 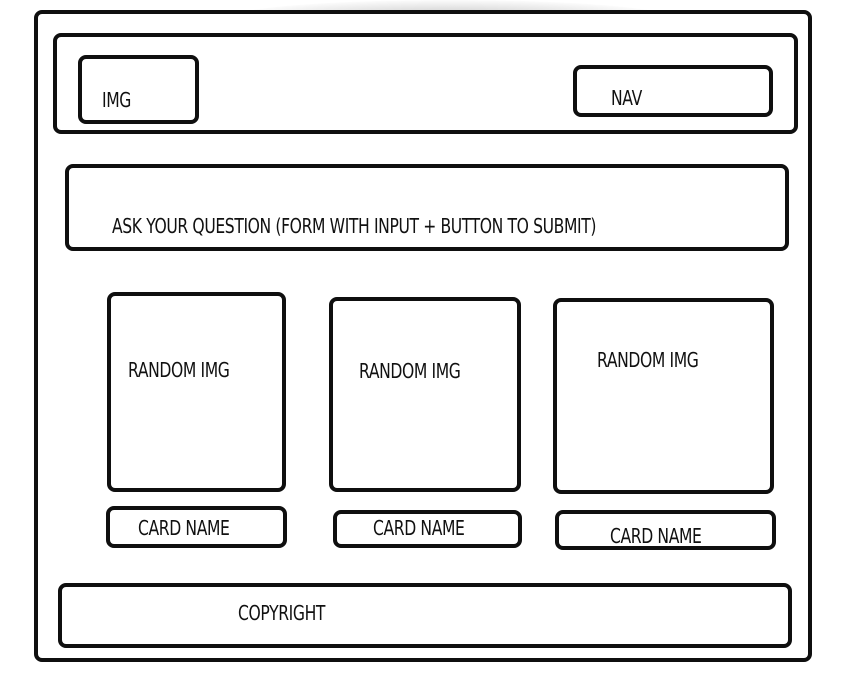 What do you see at coordinates (425, 394) in the screenshot?
I see `card-2-image: RANDOM IMG` at bounding box center [425, 394].